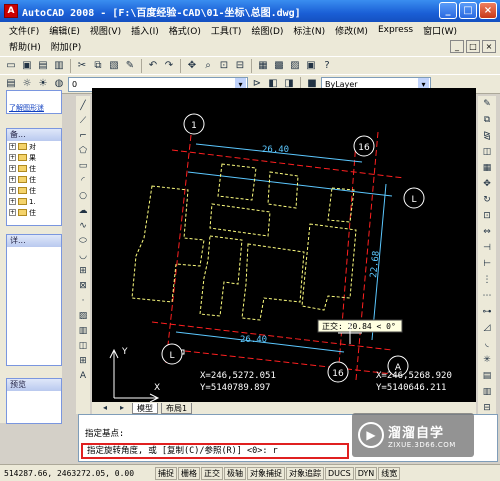 This screenshot has width=500, height=481. What do you see at coordinates (25, 46) in the screenshot?
I see `menu-help: 帮助(H)` at bounding box center [25, 46].